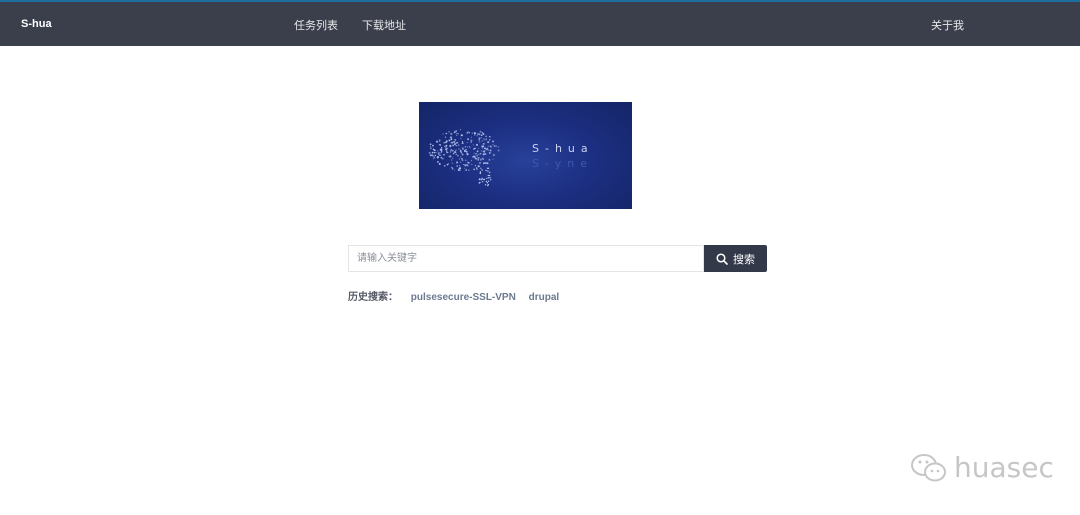  Describe the element at coordinates (526, 258) in the screenshot. I see `search-input` at that location.